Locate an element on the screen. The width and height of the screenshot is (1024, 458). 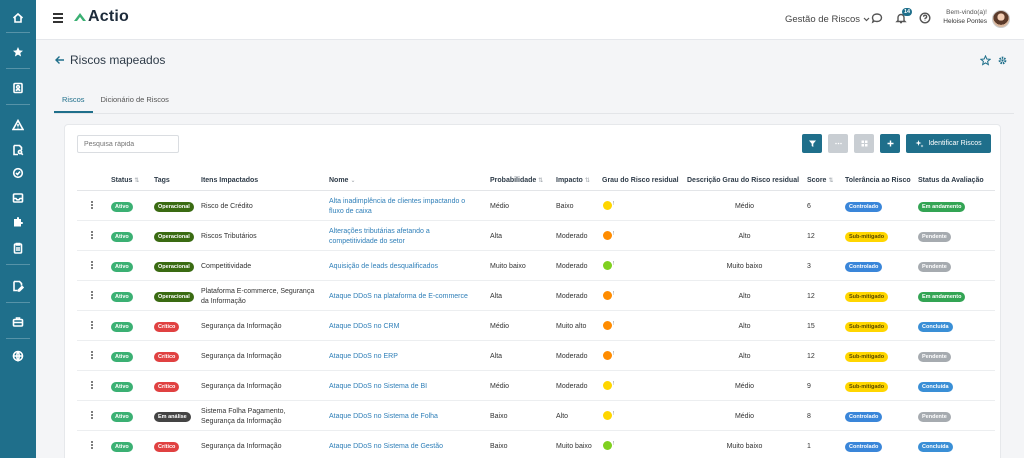
help-icon is located at coordinates (925, 18).